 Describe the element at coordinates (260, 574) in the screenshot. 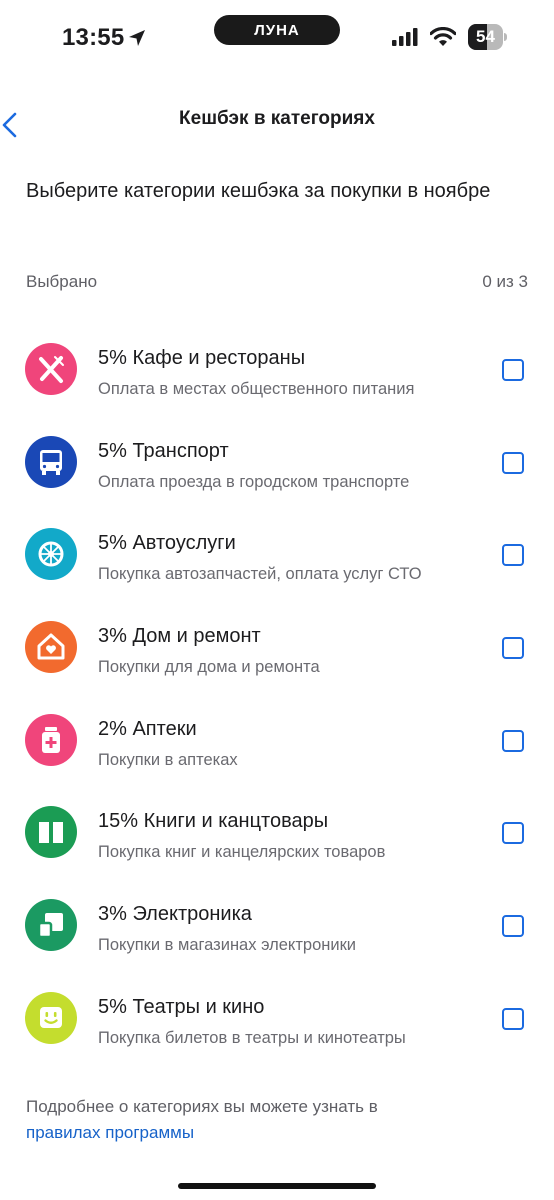

I see `category-subtitle: Покупка автозапчастей, оплата услуг СТО` at that location.